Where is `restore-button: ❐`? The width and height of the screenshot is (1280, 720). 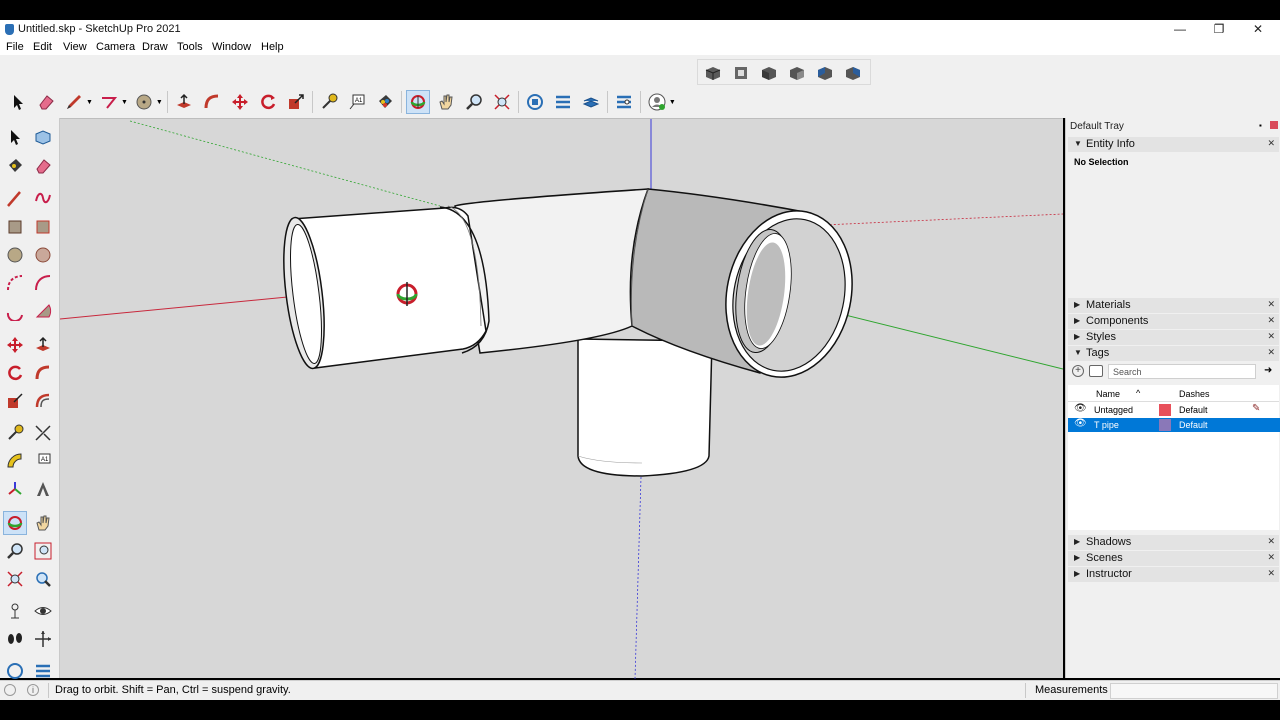
restore-button: ❐ is located at coordinates (1219, 30).